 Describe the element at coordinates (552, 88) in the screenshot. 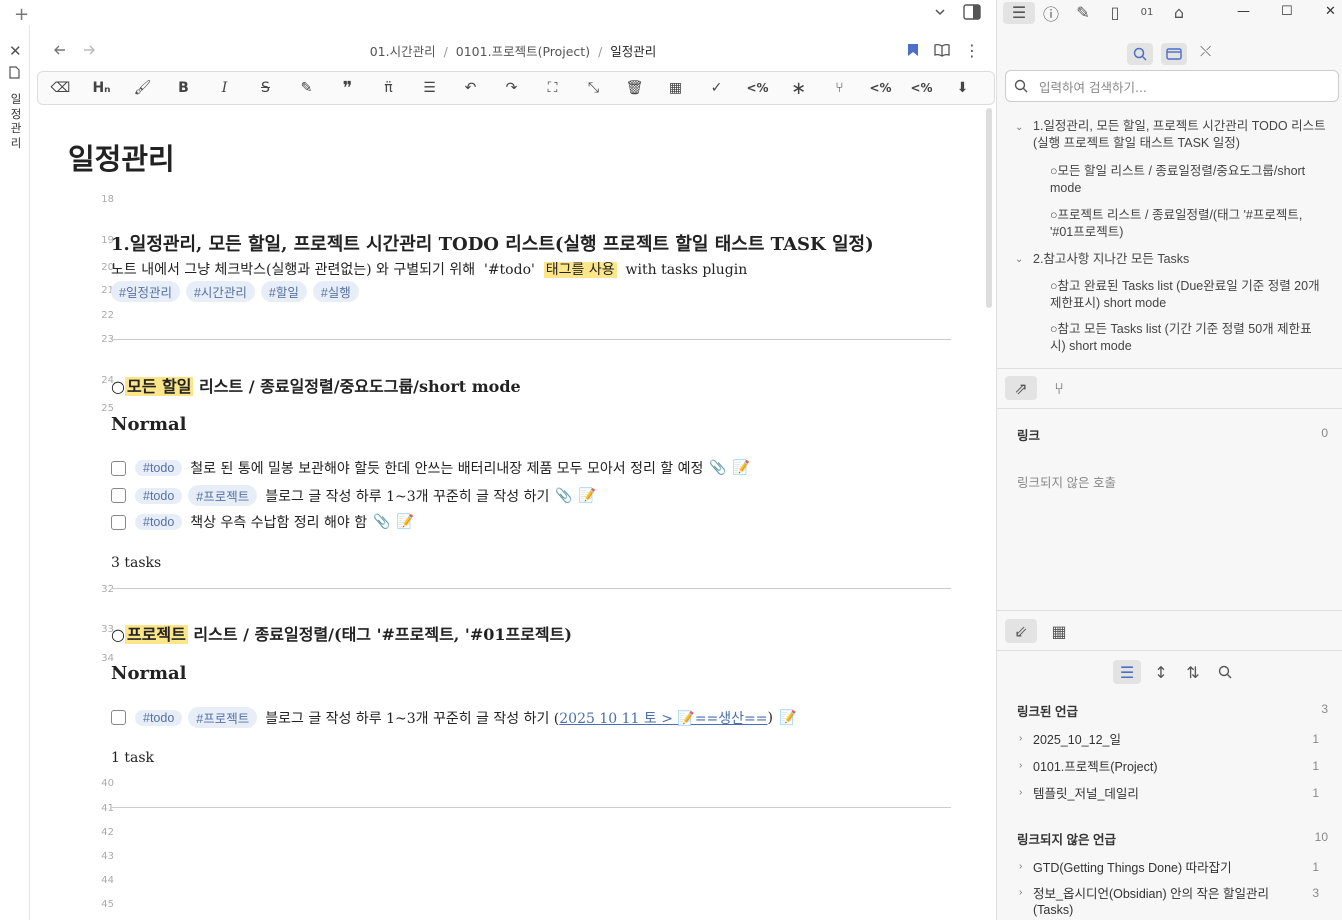

I see `fullscreen-icon: ⛶` at that location.